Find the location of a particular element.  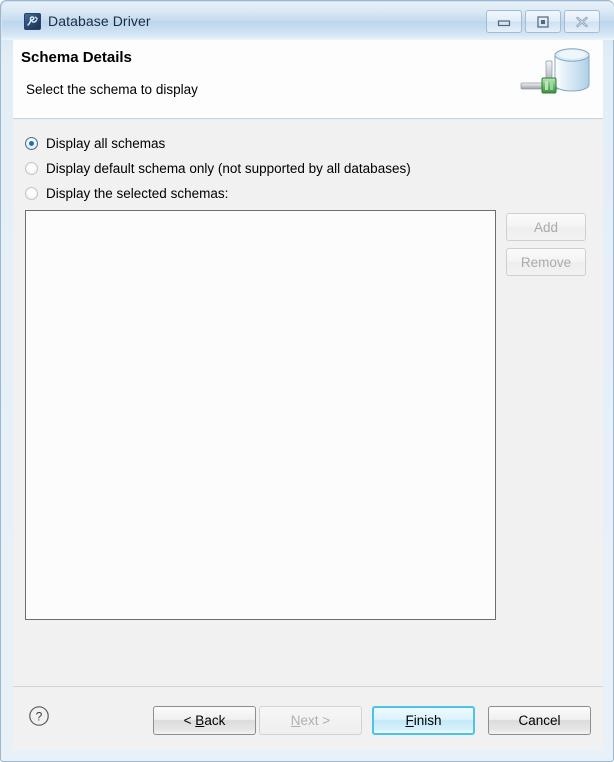

close-icon is located at coordinates (582, 21).